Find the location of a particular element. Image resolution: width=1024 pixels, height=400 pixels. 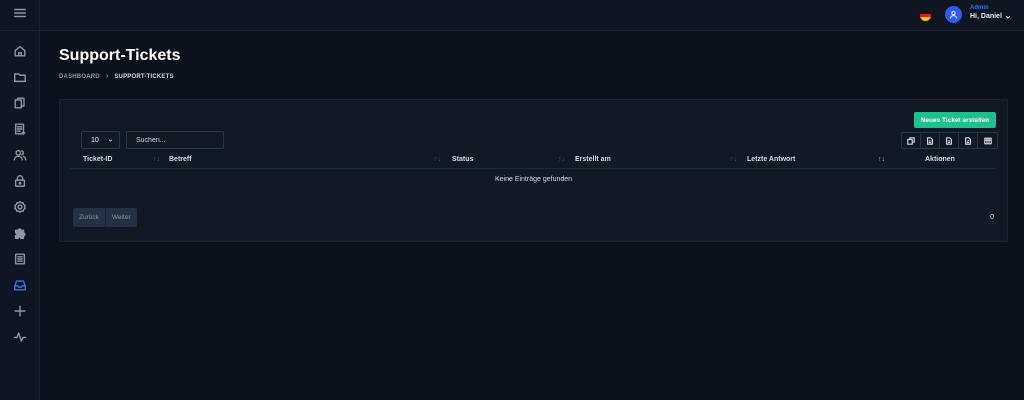

sidebar-nav is located at coordinates (19, 191).